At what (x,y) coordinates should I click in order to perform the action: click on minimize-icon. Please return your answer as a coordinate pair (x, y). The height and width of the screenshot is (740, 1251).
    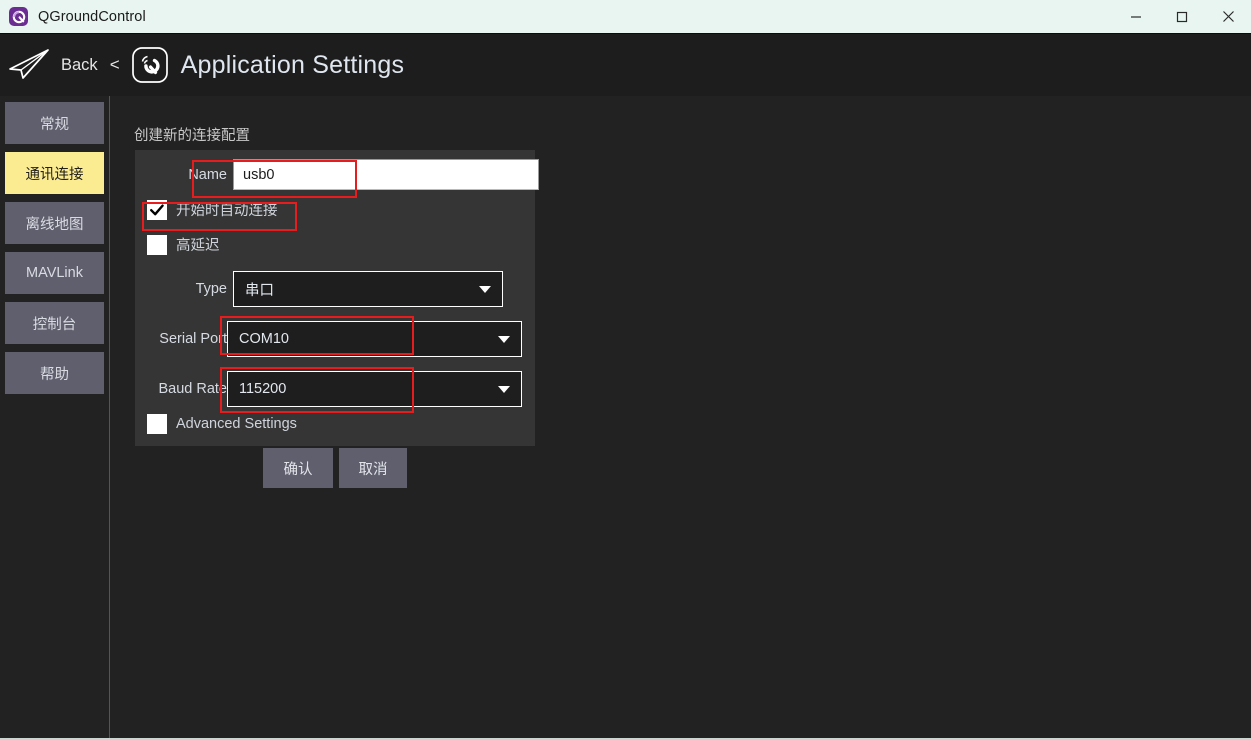
    Looking at the image, I should click on (1136, 16).